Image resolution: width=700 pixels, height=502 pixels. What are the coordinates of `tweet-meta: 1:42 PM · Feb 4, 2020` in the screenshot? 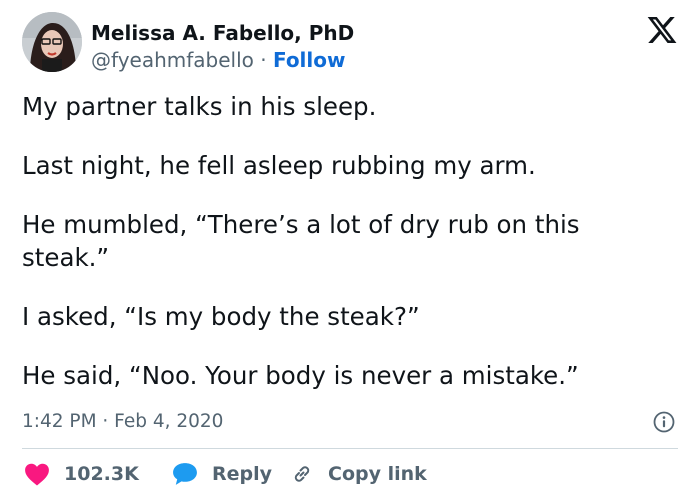 It's located at (350, 423).